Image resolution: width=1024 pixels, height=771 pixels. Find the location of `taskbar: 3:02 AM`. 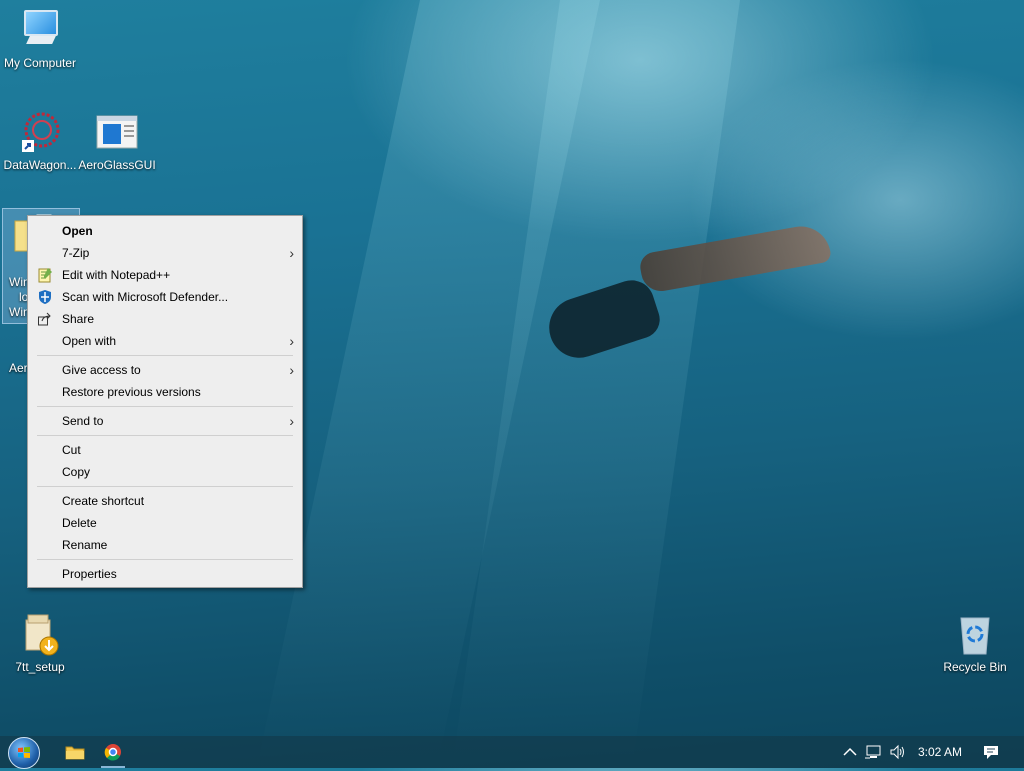

taskbar: 3:02 AM is located at coordinates (512, 752).